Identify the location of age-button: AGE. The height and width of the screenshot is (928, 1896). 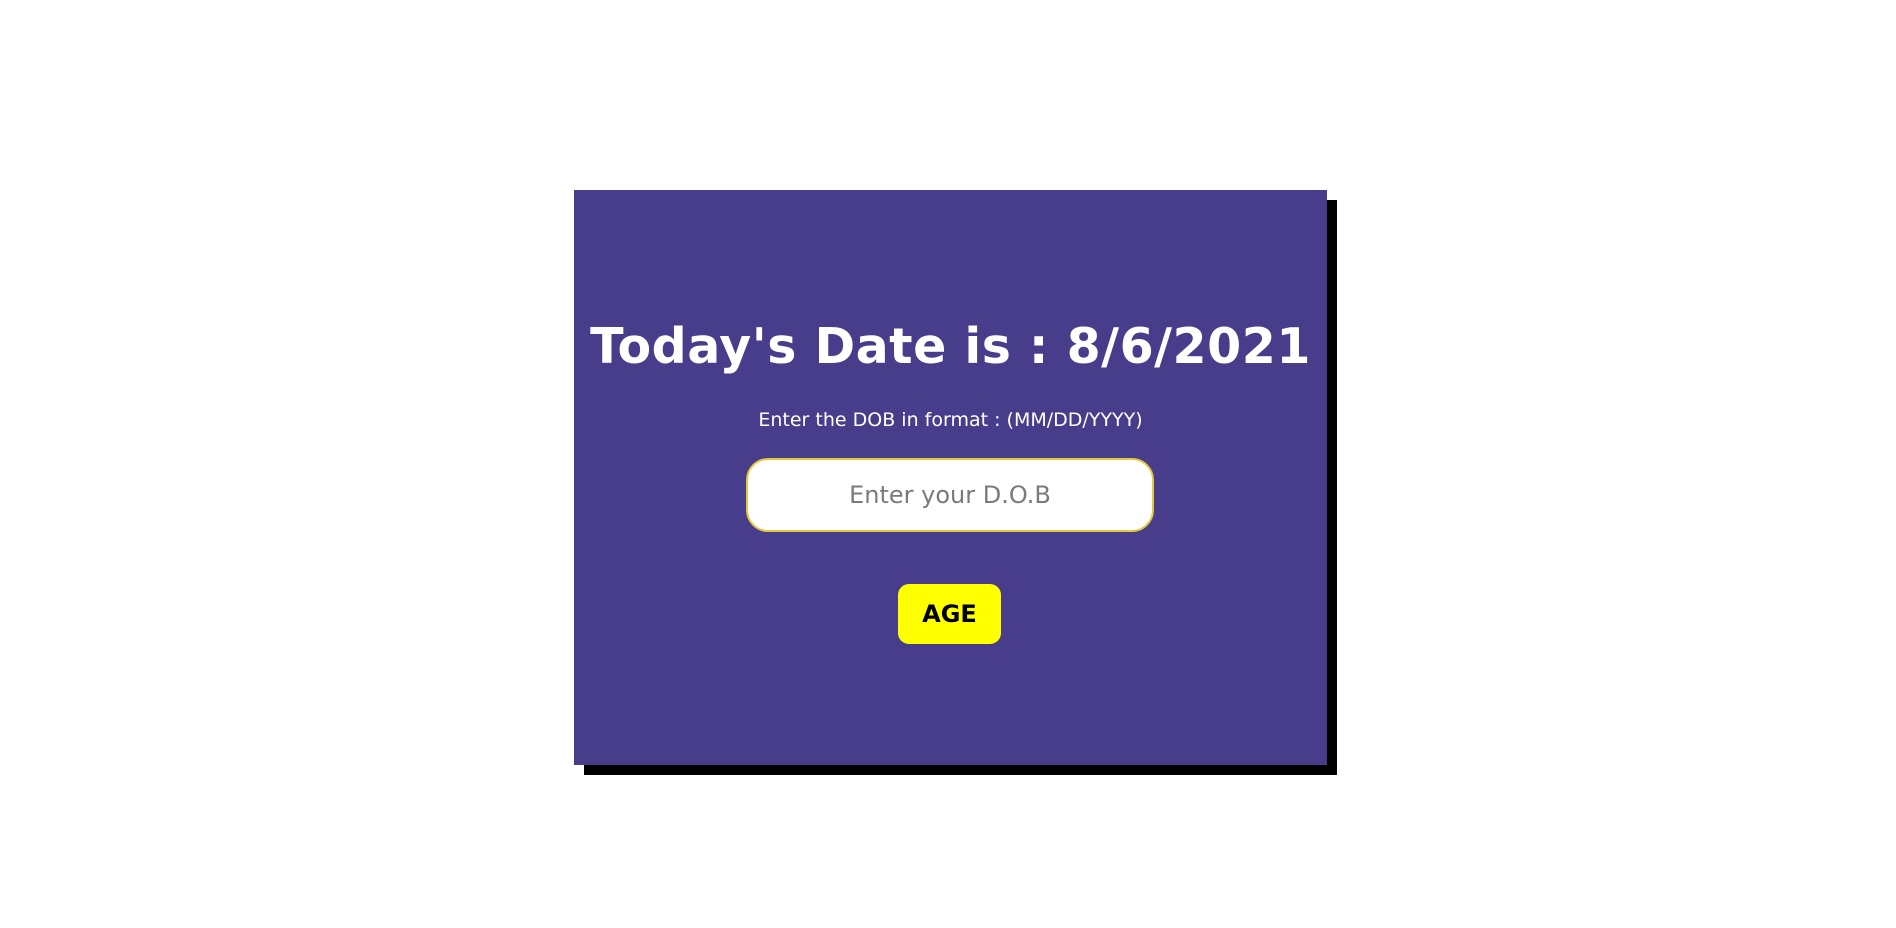
(949, 614).